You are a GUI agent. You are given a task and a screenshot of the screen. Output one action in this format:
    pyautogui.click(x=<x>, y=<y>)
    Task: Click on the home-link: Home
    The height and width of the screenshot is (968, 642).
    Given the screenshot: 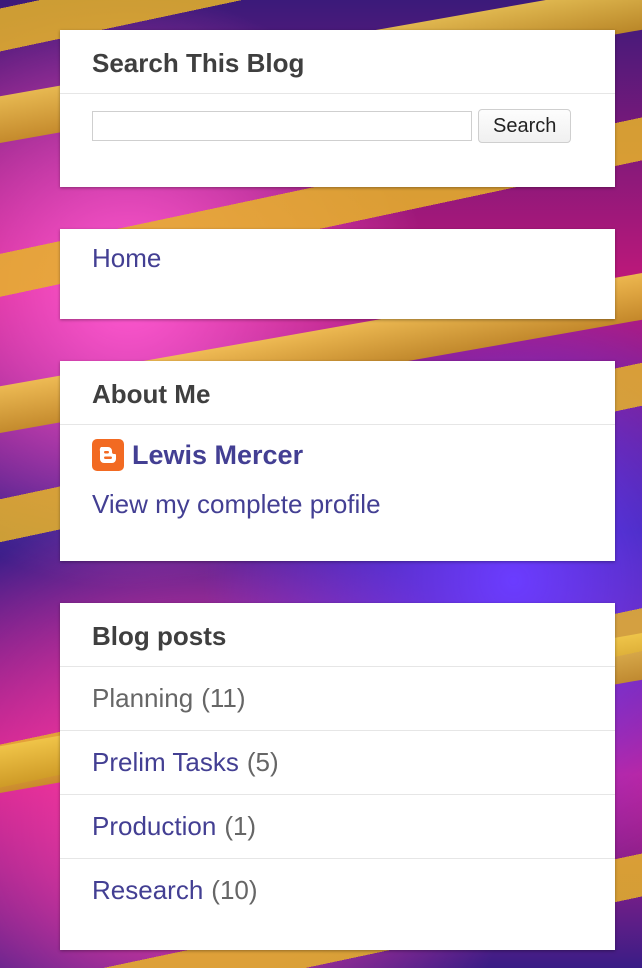 What is the action you would take?
    pyautogui.click(x=337, y=258)
    